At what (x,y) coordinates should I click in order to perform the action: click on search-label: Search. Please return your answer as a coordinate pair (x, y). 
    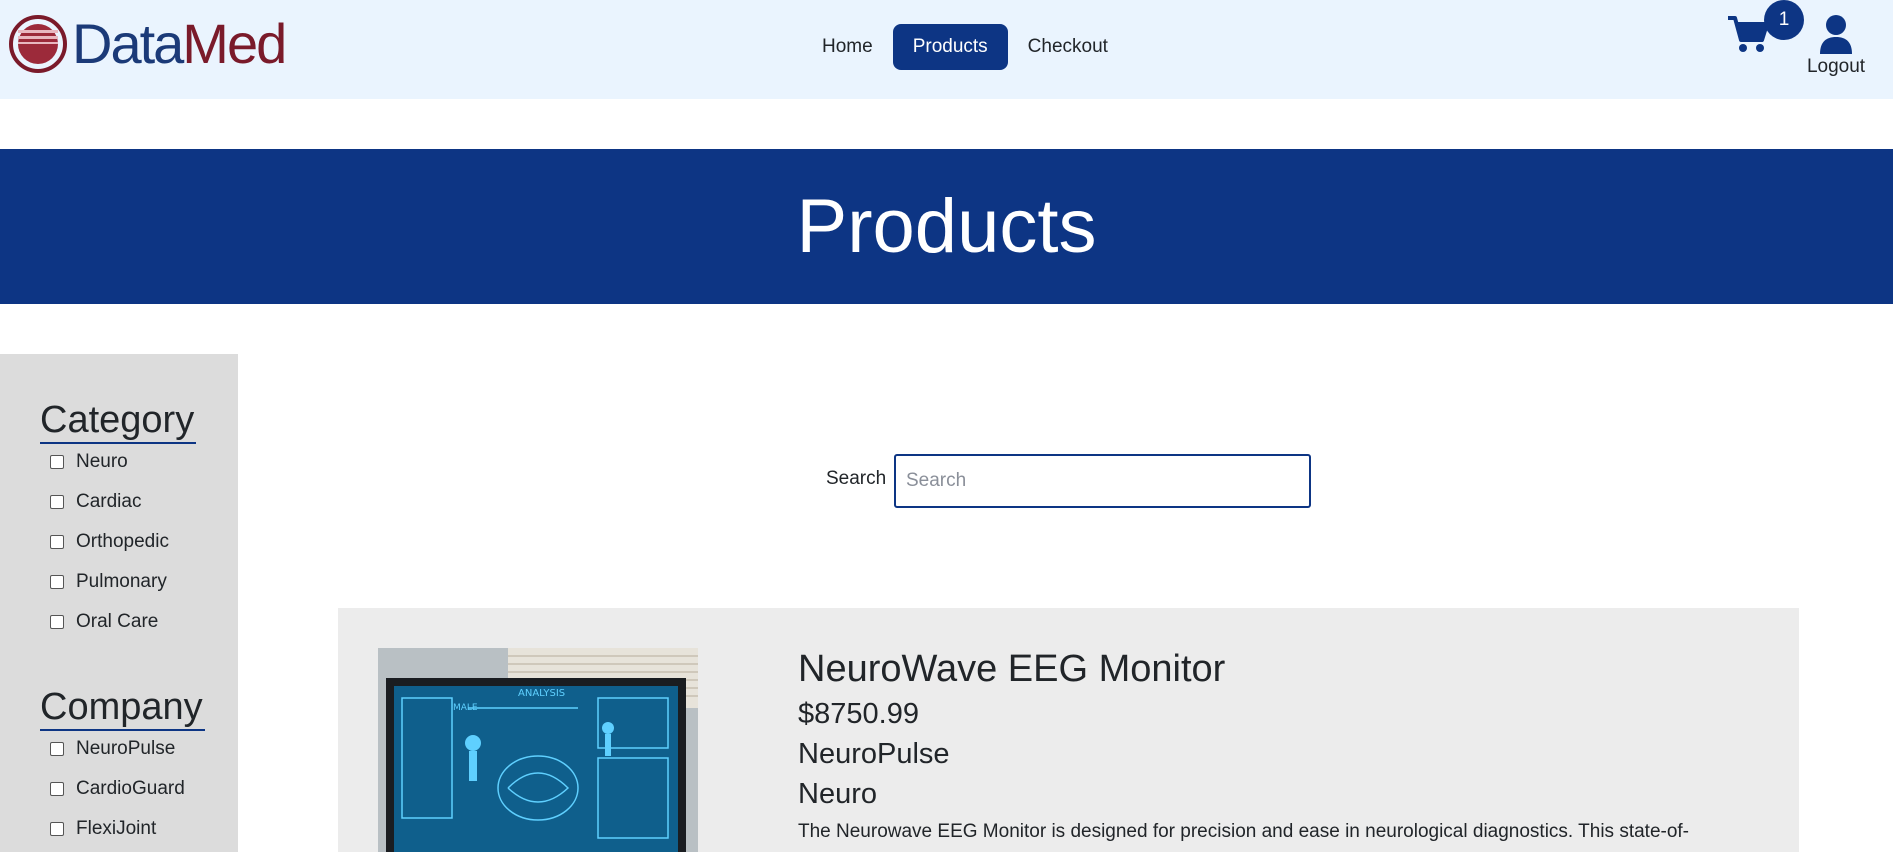
    Looking at the image, I should click on (856, 478).